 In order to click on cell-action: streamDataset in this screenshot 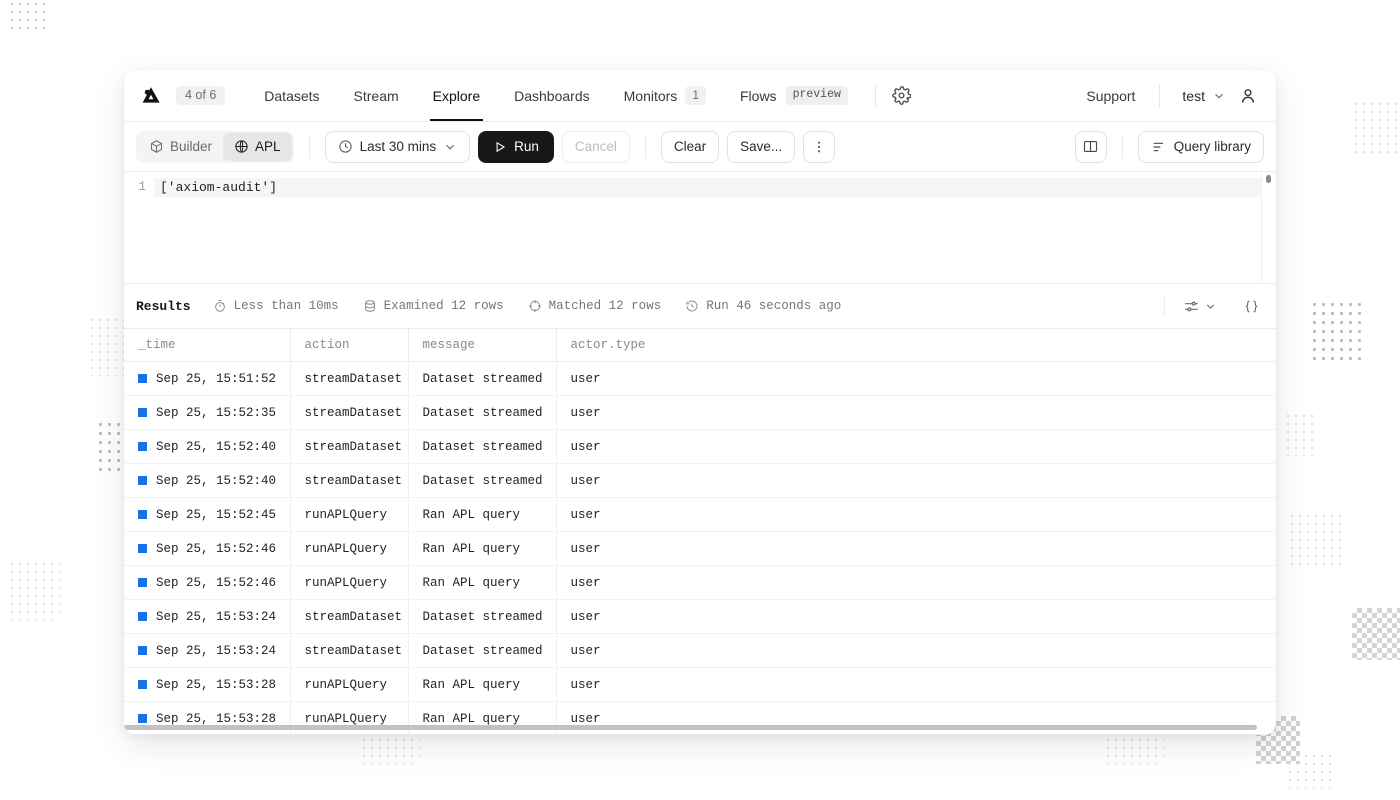, I will do `click(349, 616)`.